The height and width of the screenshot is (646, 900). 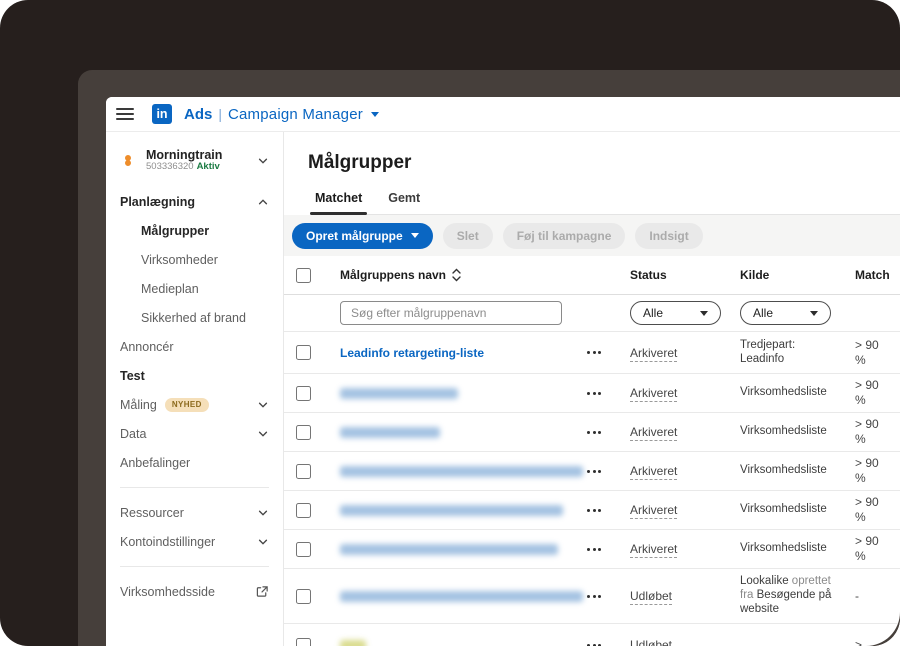 I want to click on chevron-up-icon, so click(x=263, y=202).